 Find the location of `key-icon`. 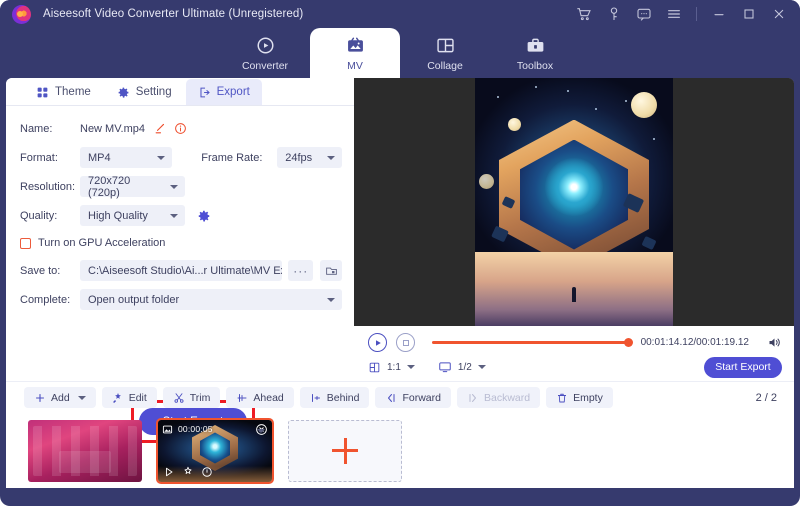

key-icon is located at coordinates (614, 14).